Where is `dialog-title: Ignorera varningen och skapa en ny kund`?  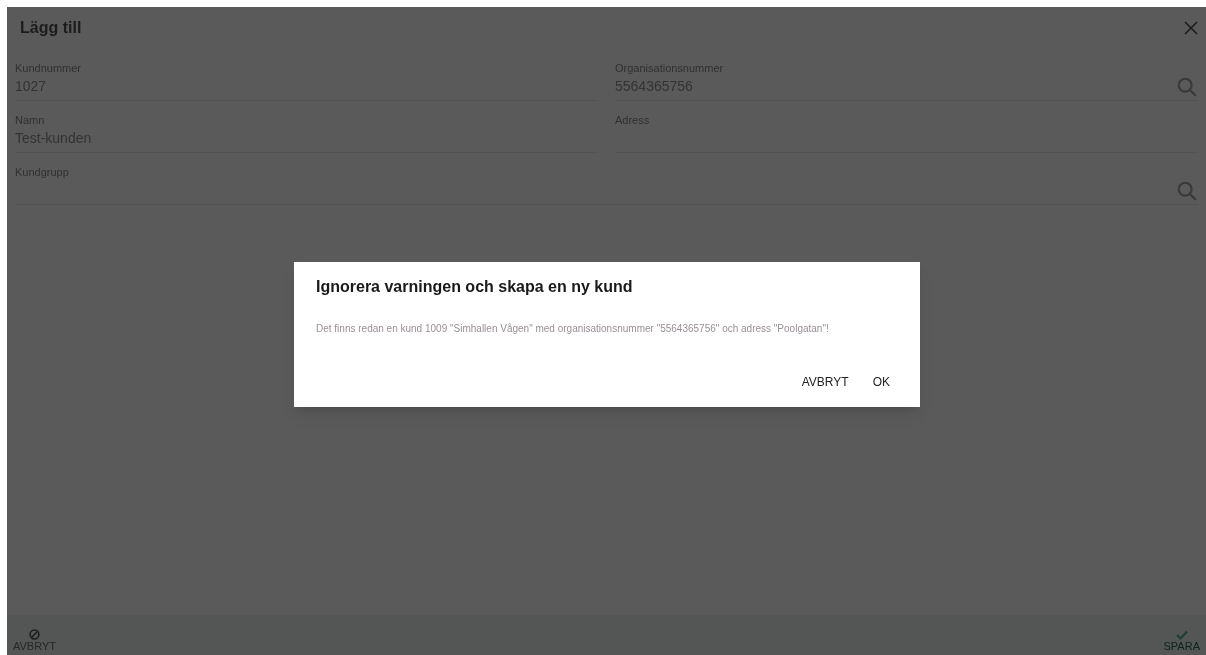 dialog-title: Ignorera varningen och skapa en ny kund is located at coordinates (475, 287).